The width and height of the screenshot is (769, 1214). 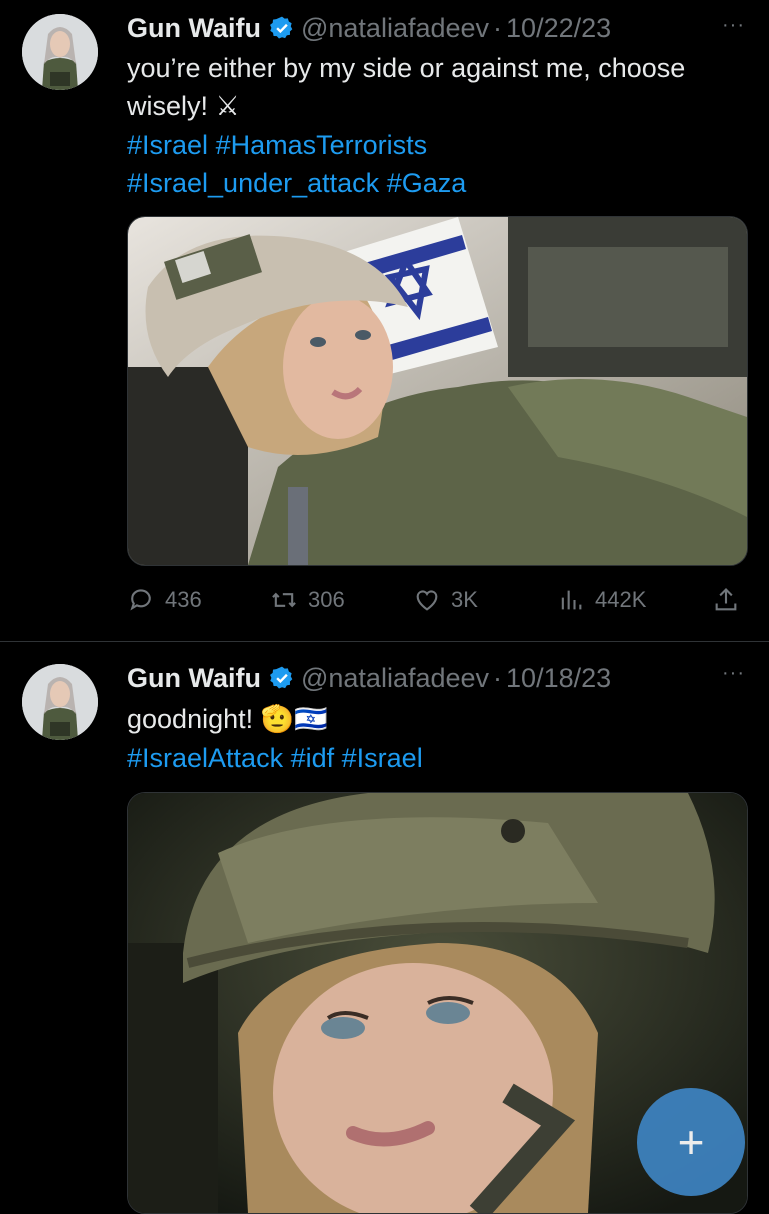 I want to click on hashtag-link: #Israel_under_attack, so click(x=253, y=183).